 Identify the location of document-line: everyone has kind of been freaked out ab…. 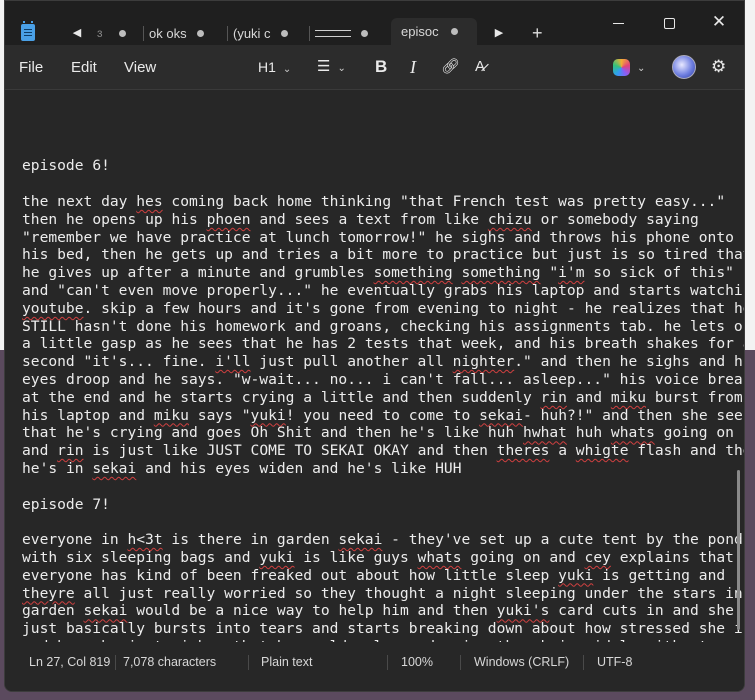
(374, 575).